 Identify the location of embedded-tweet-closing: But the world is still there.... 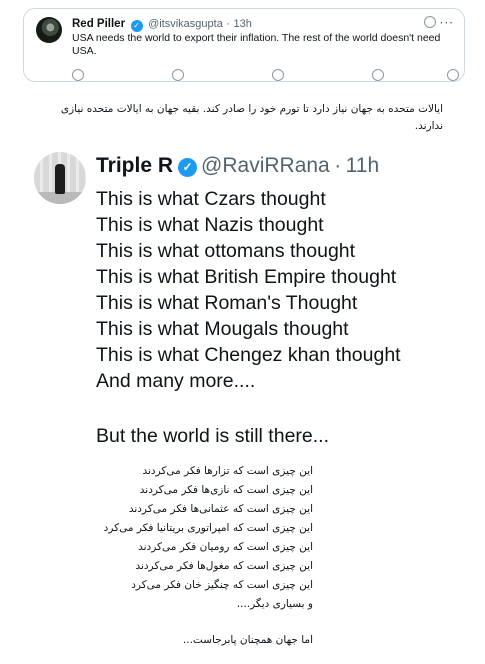
(213, 436).